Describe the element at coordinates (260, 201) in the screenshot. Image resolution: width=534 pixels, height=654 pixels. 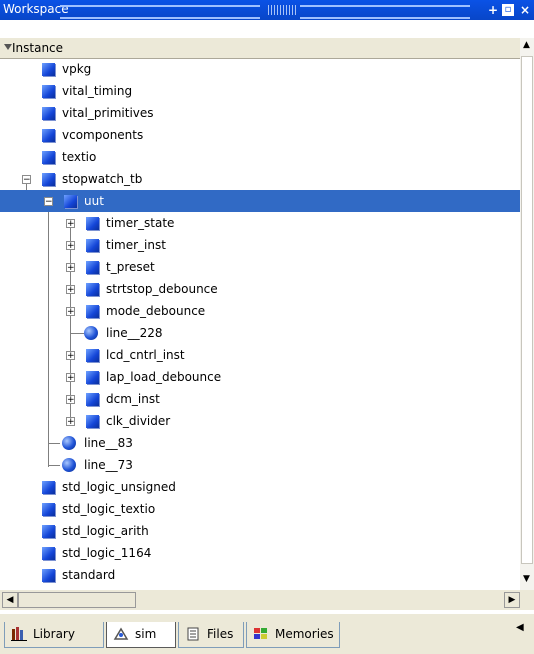
I see `tree-item-uut: − uut` at that location.